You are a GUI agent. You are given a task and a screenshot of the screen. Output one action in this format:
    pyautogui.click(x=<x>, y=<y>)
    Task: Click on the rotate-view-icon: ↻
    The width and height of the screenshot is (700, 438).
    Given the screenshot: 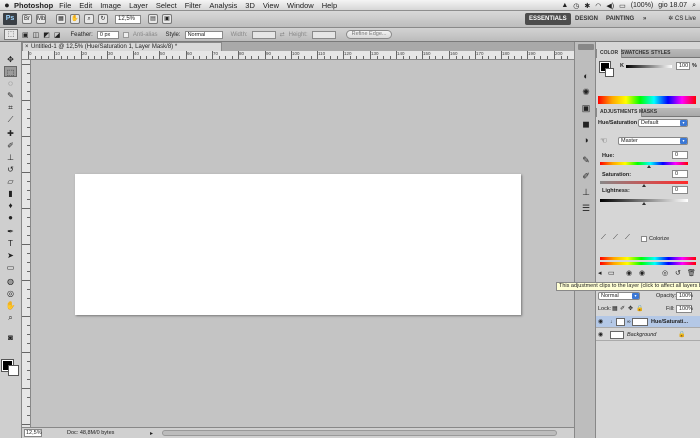 What is the action you would take?
    pyautogui.click(x=103, y=19)
    